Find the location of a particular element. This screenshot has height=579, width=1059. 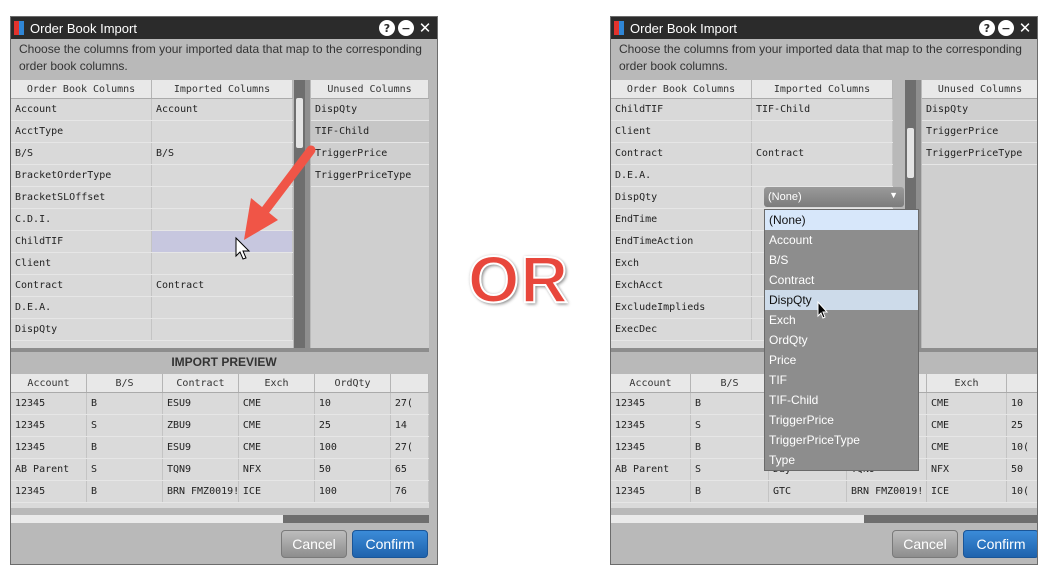

cursor-overlay is located at coordinates (823, 309).